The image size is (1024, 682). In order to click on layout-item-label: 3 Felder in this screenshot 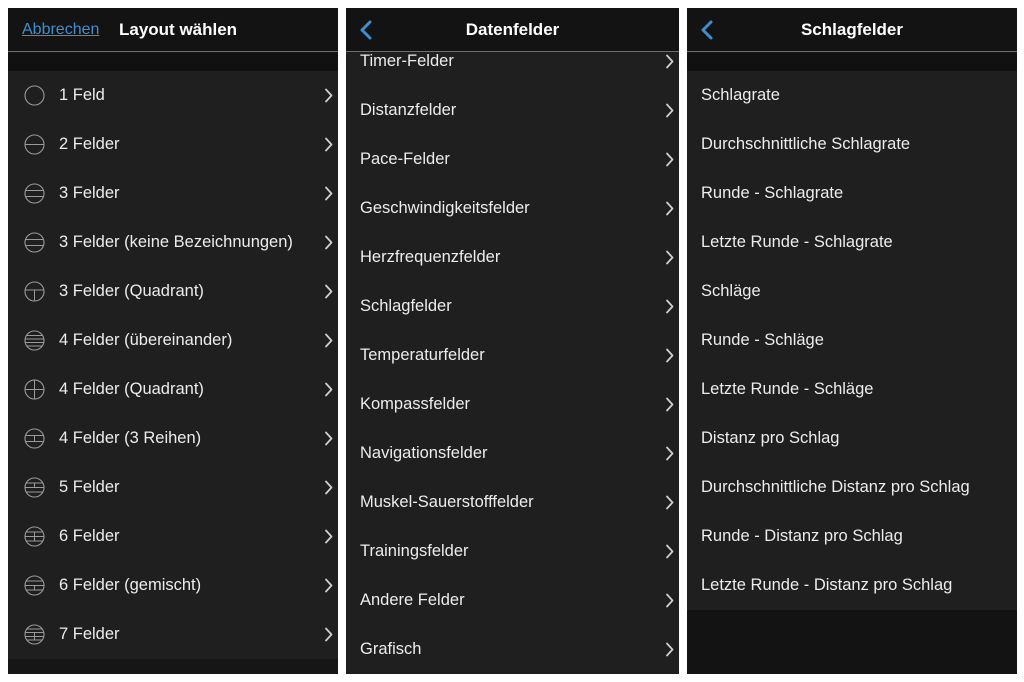, I will do `click(89, 193)`.